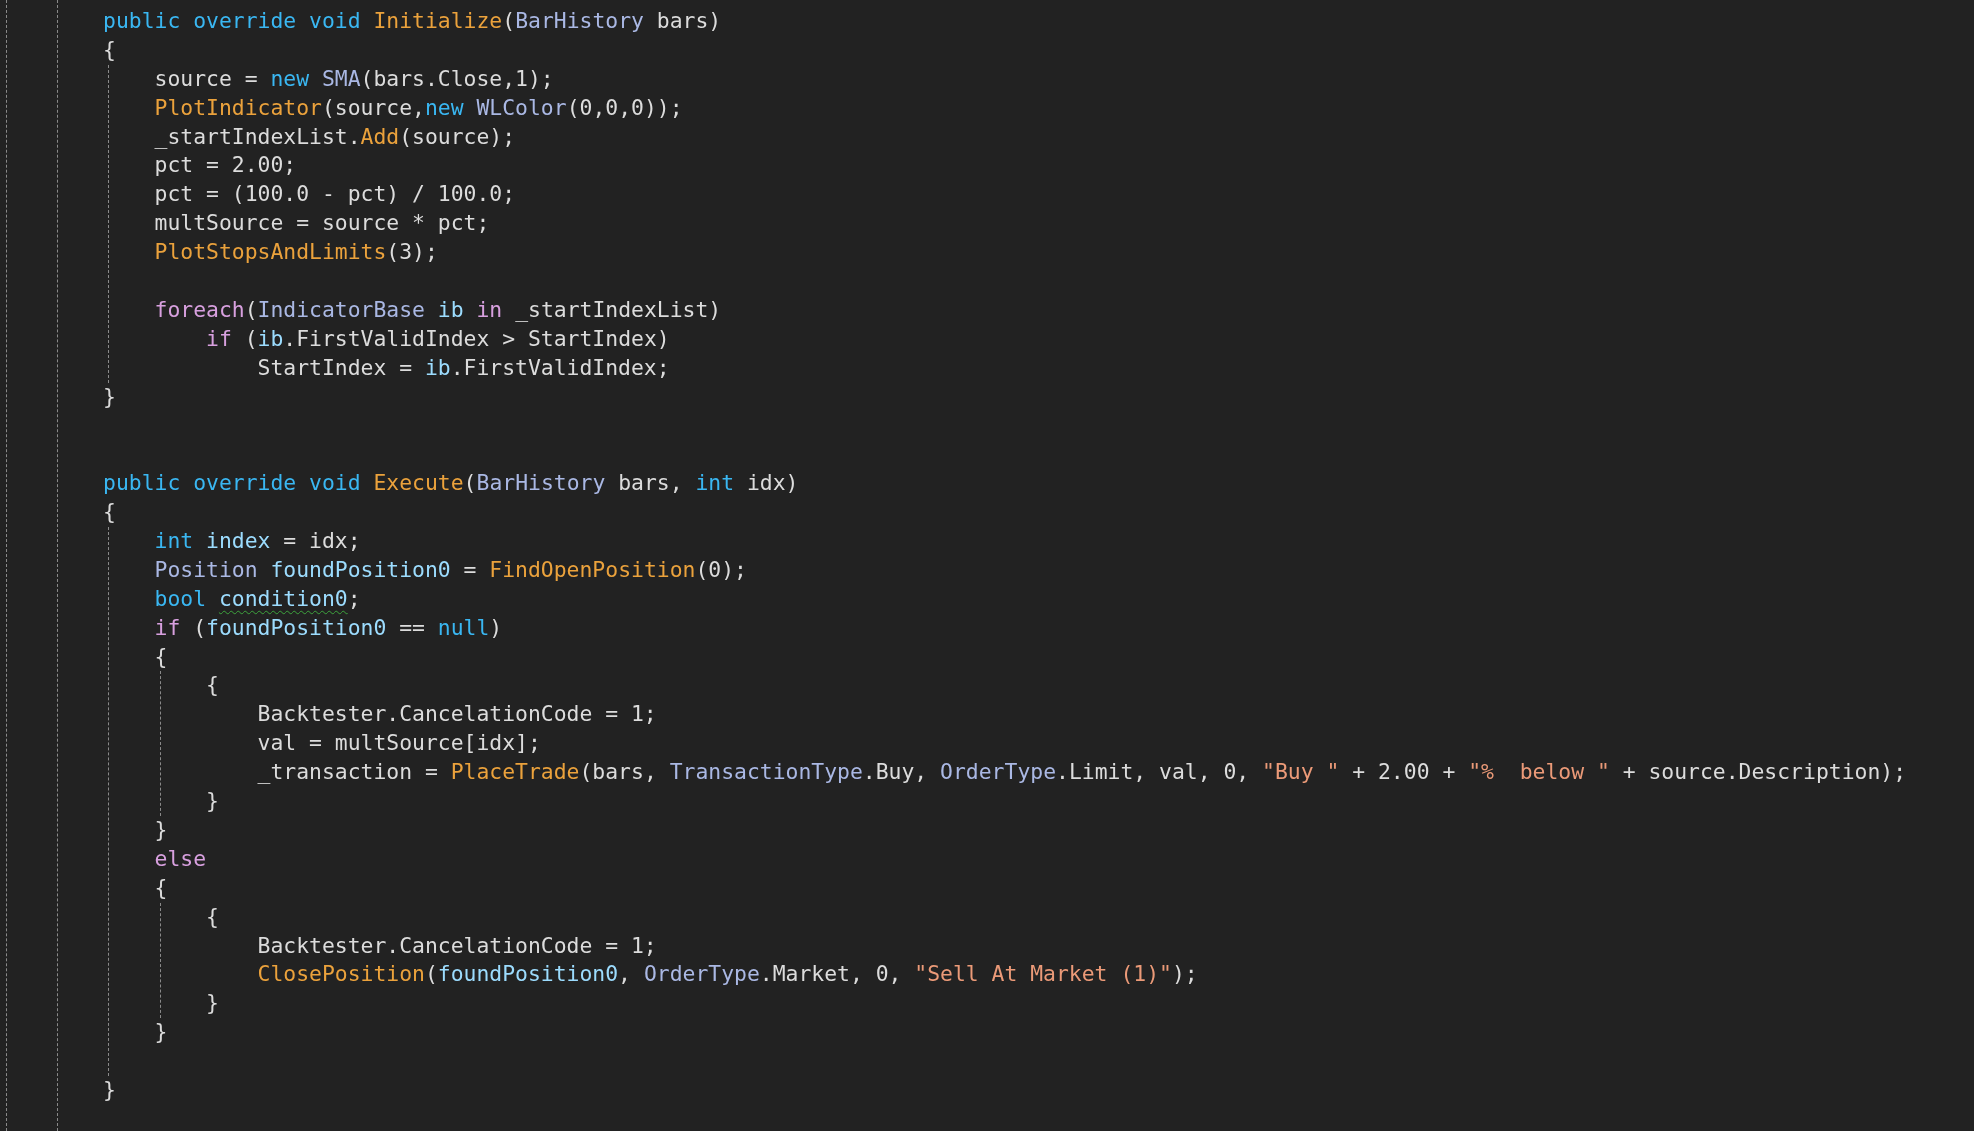 The height and width of the screenshot is (1131, 1974). Describe the element at coordinates (257, 541) in the screenshot. I see `code-line: int index = idx;` at that location.